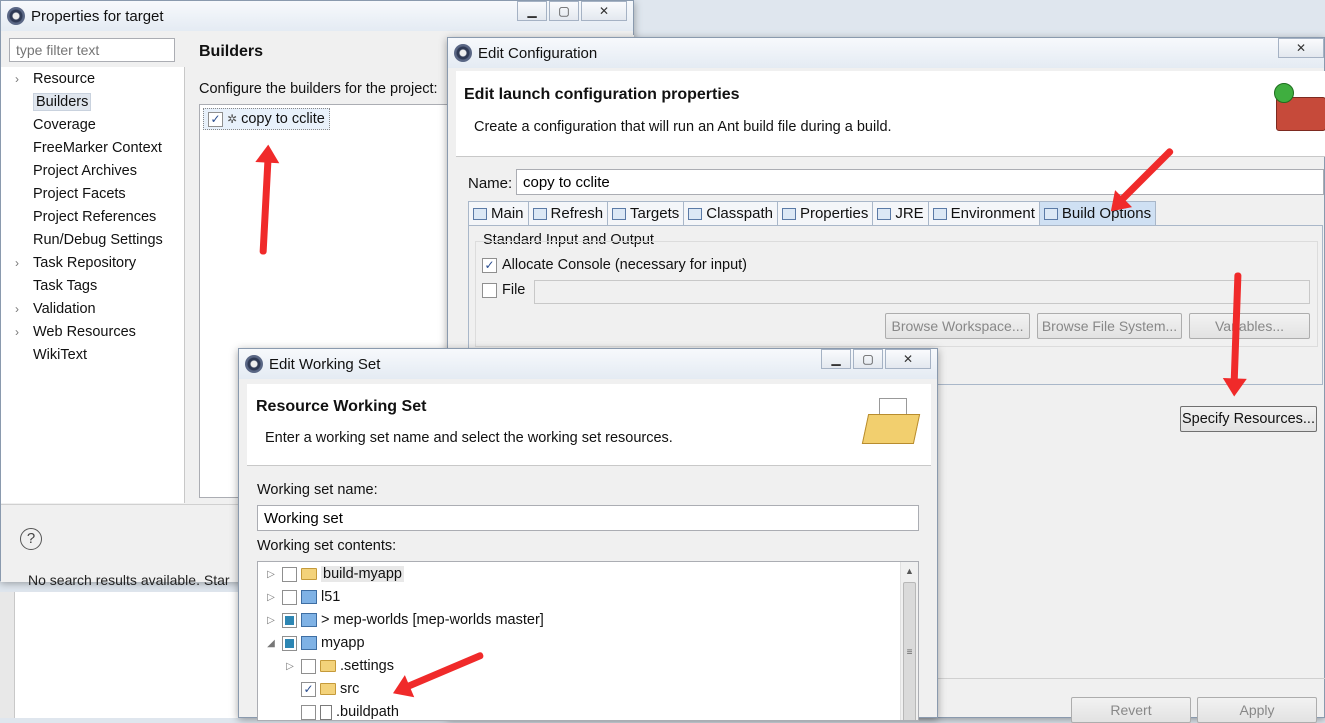  I want to click on builder-checkbox: ✓, so click(215, 119).